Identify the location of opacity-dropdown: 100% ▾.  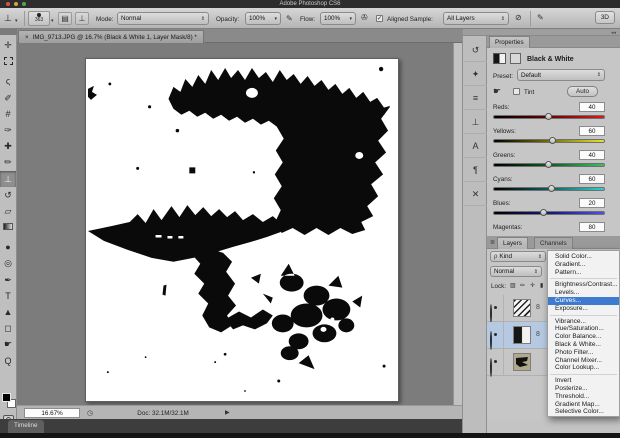
(263, 18).